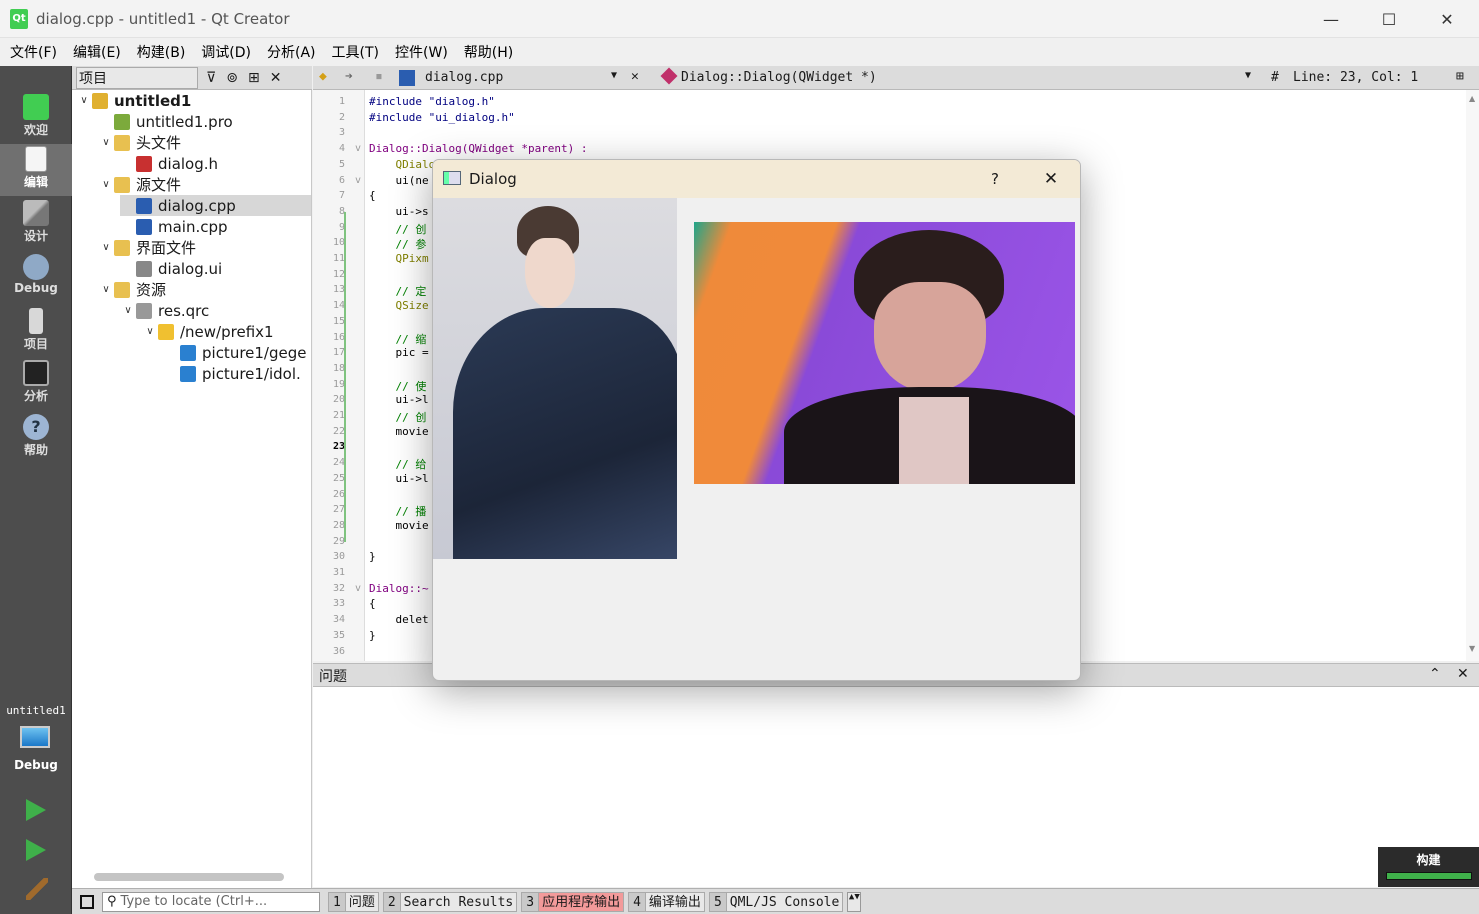 This screenshot has height=914, width=1479. I want to click on run-icon, so click(36, 810).